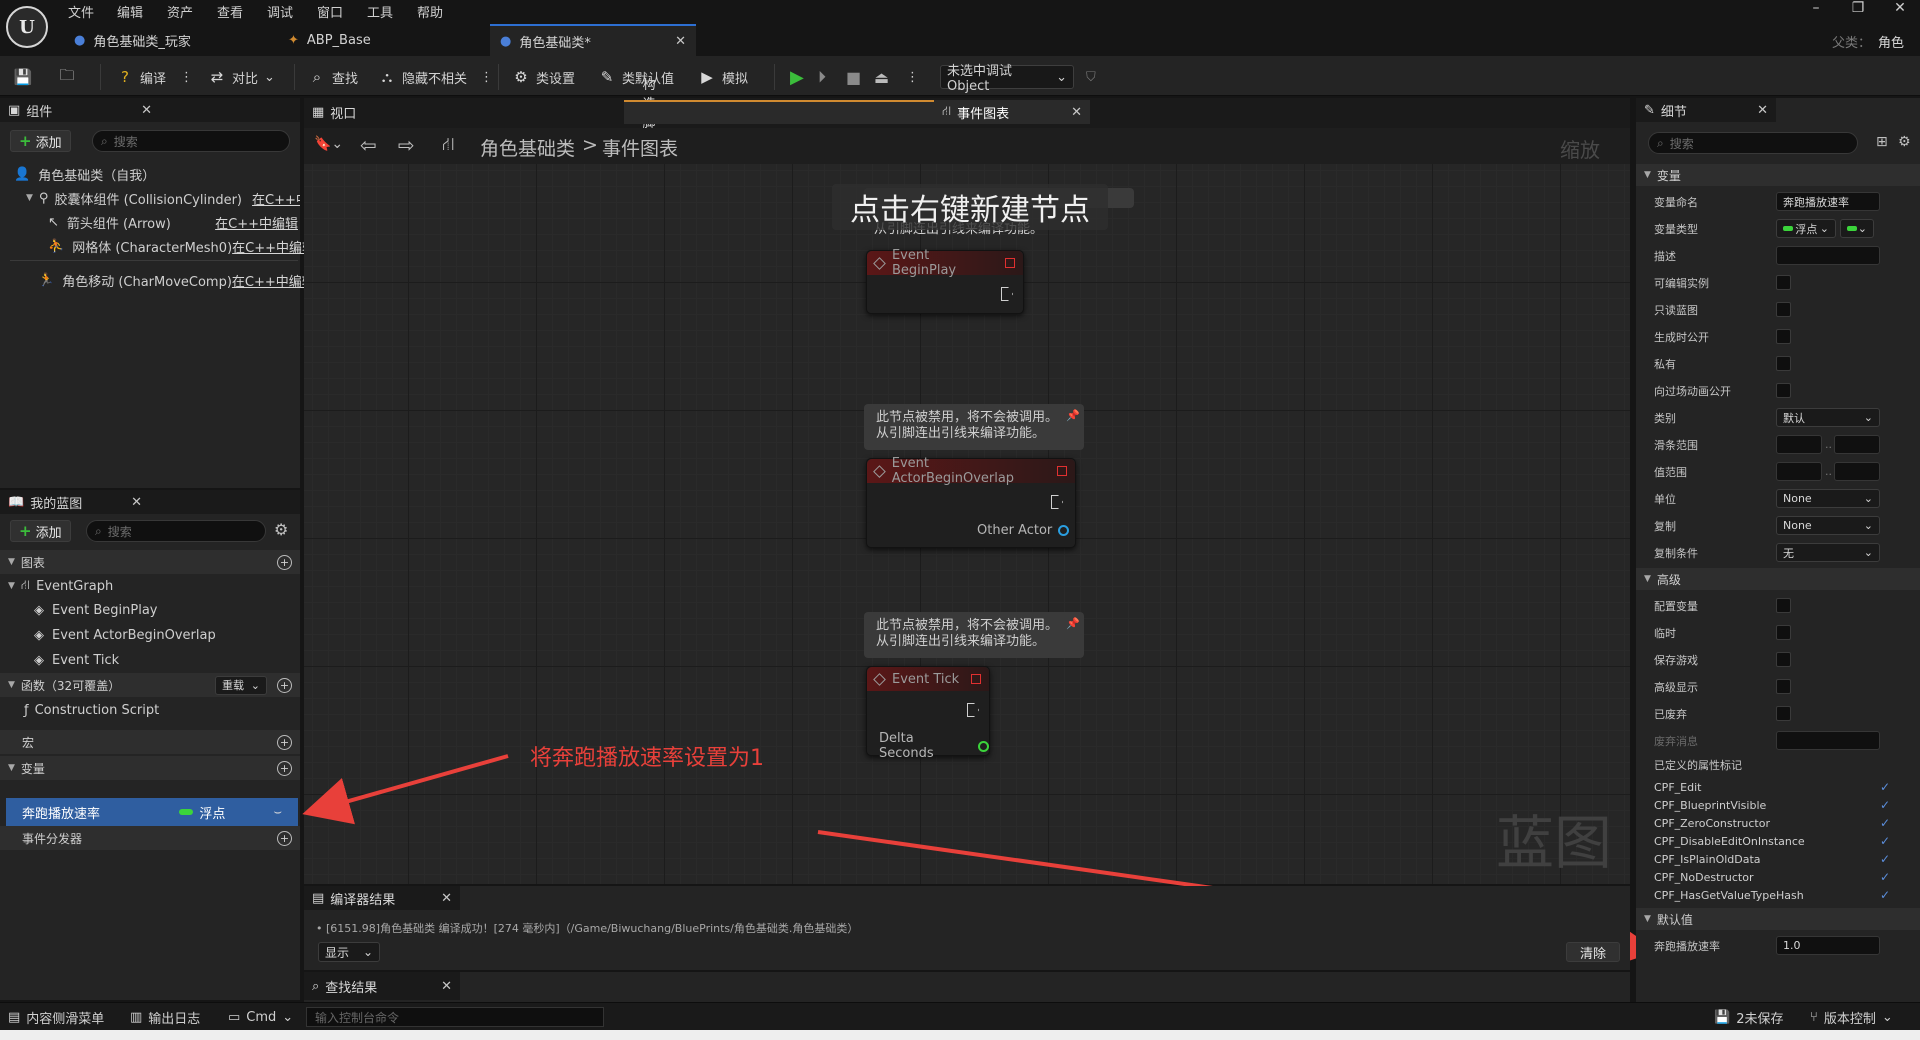 The image size is (1920, 1040). Describe the element at coordinates (1760, 1019) in the screenshot. I see `unsaved-label: 2未保存` at that location.